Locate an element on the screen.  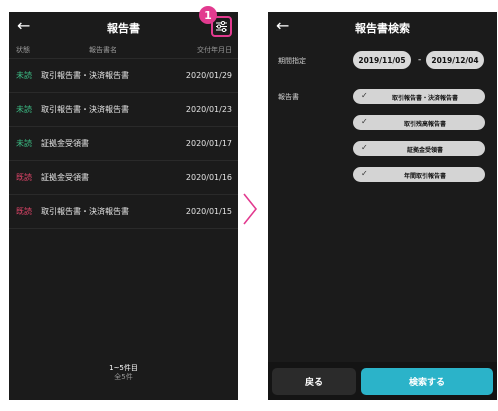
list-item: 未読 取引報告書・決済報告書 2020/01/23 is located at coordinates (123, 109).